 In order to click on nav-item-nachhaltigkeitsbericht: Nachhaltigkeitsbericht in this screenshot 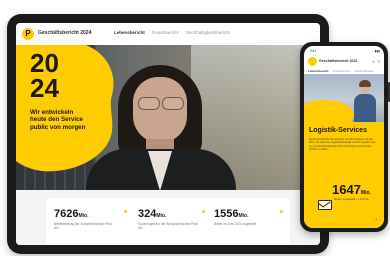, I will do `click(208, 32)`.